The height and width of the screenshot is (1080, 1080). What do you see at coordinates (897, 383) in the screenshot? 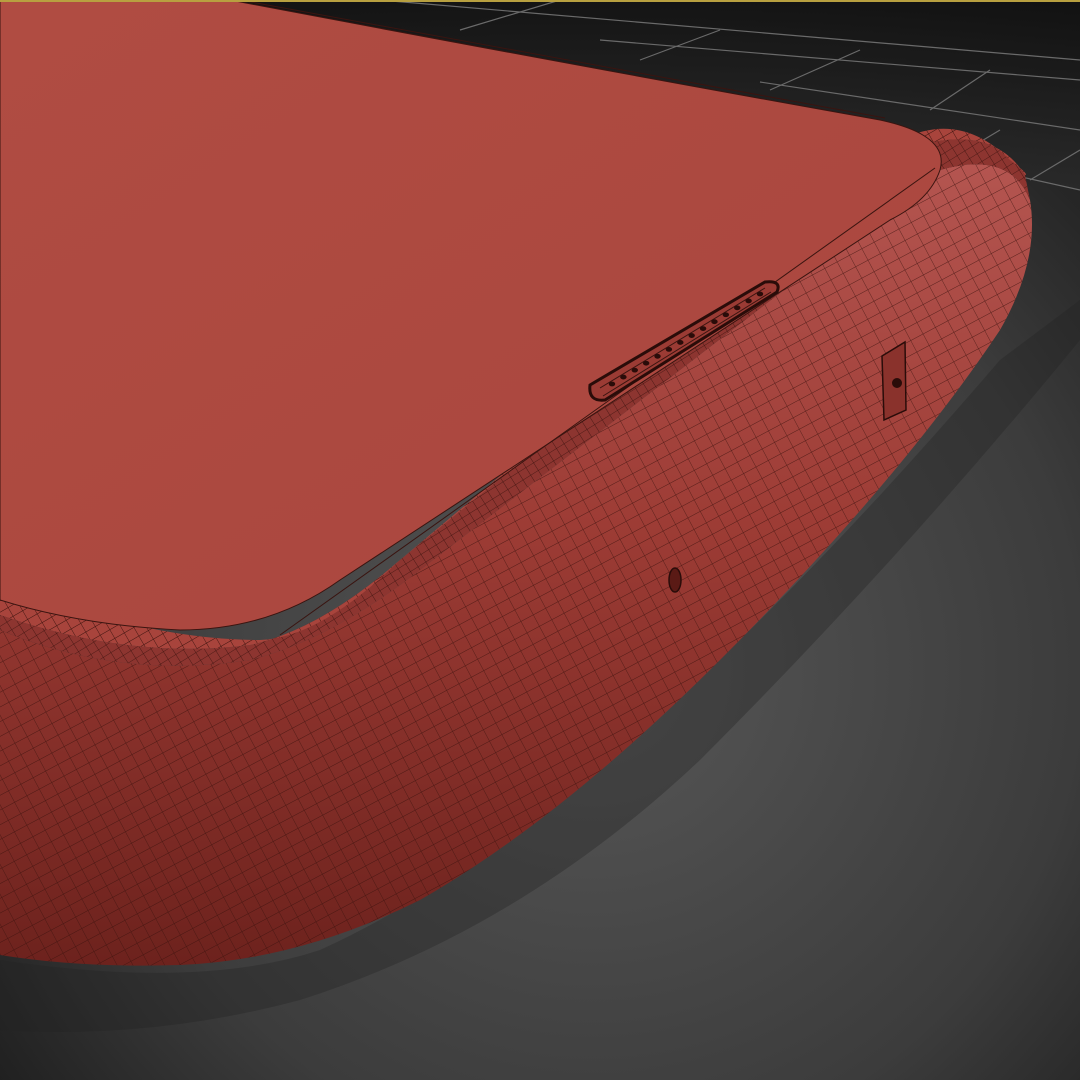
I see `side-button-dot` at bounding box center [897, 383].